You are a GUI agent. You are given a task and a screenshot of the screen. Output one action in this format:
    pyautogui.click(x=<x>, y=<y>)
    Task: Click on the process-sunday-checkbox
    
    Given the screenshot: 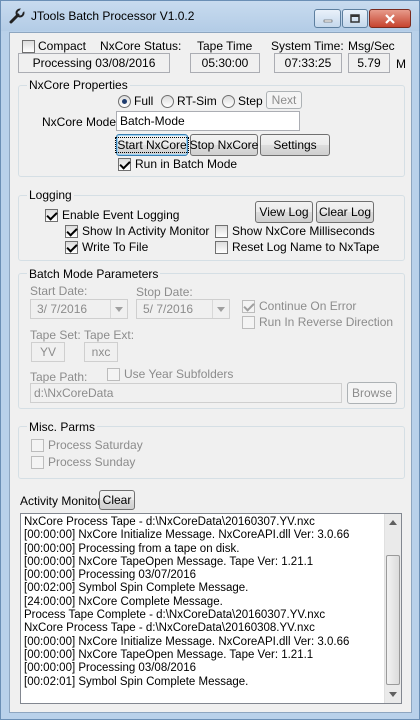 What is the action you would take?
    pyautogui.click(x=37, y=462)
    